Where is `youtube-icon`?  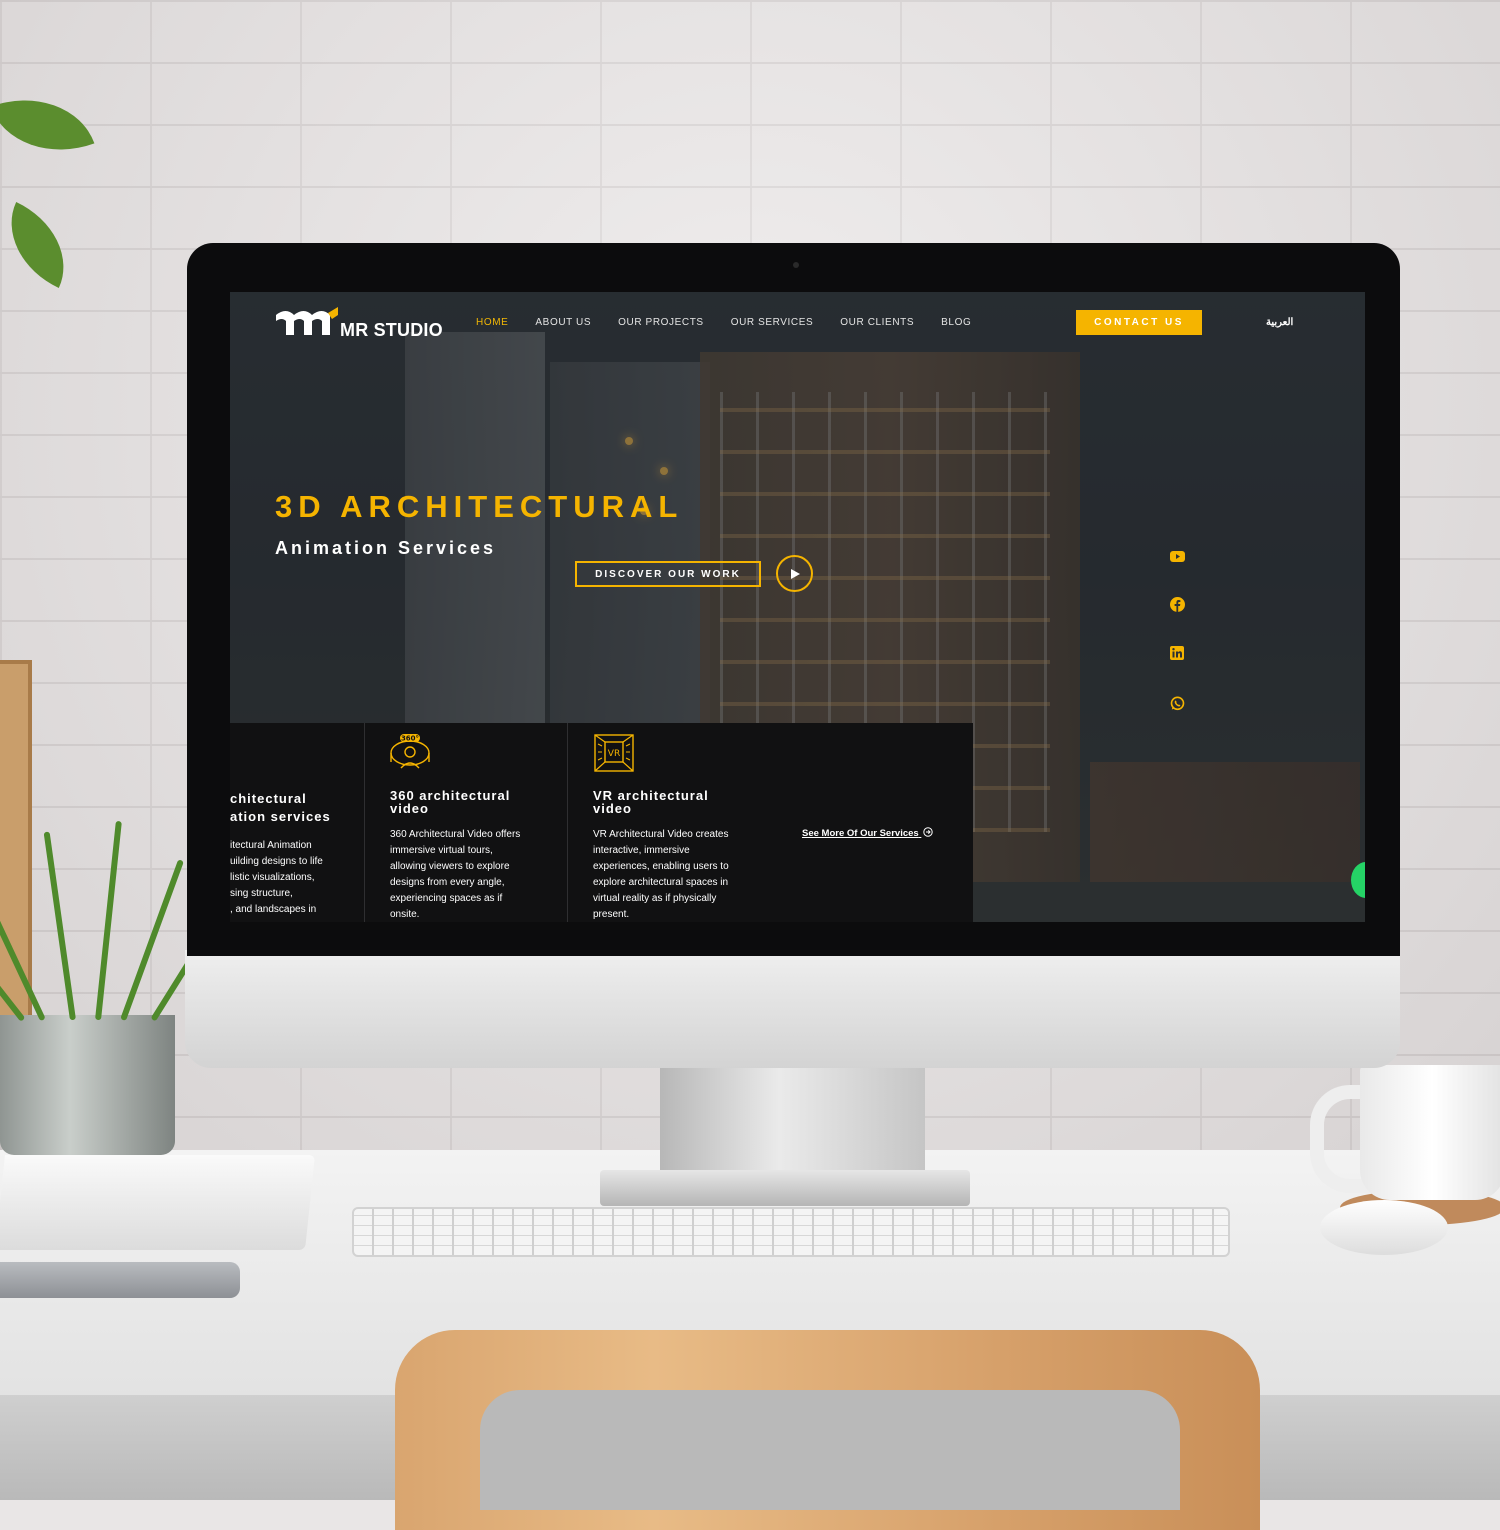 youtube-icon is located at coordinates (1177, 556).